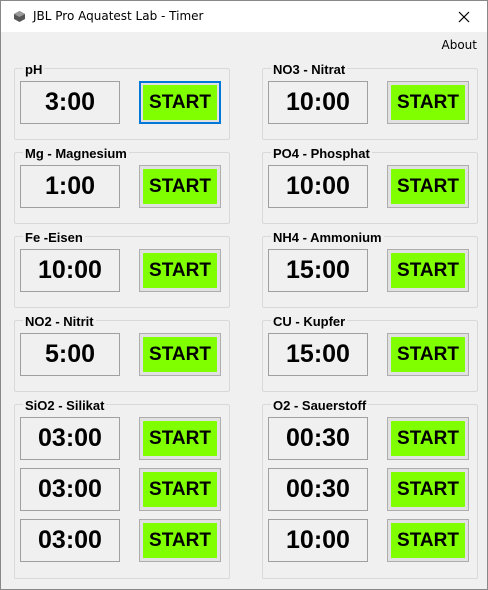 This screenshot has height=590, width=488. Describe the element at coordinates (309, 69) in the screenshot. I see `group-title-no3: NO3 - Nitrat` at that location.